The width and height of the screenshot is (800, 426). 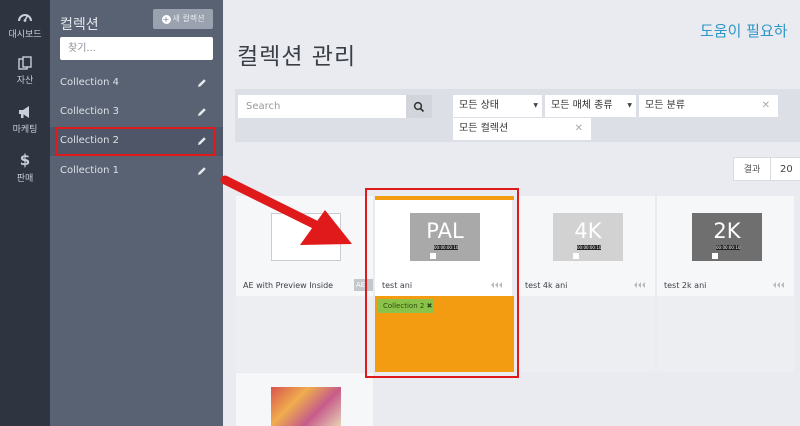 I want to click on red-arrow-annotation, so click(x=286, y=210).